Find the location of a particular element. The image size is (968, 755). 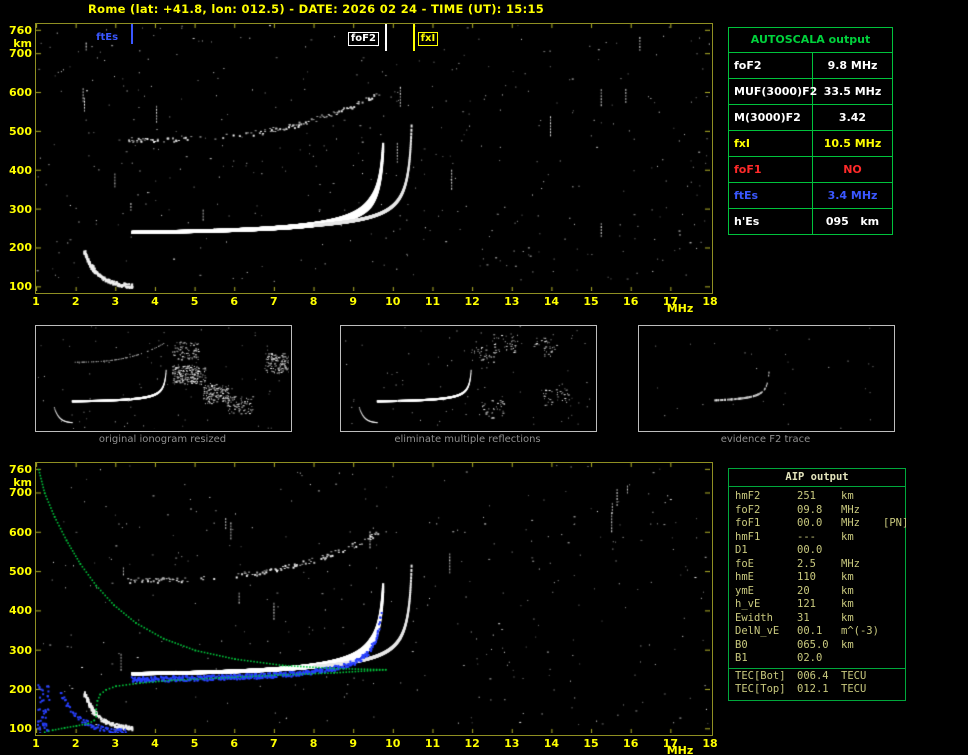

aip-row-foF1: foF1 00.0 MHz [PN] is located at coordinates (819, 524).